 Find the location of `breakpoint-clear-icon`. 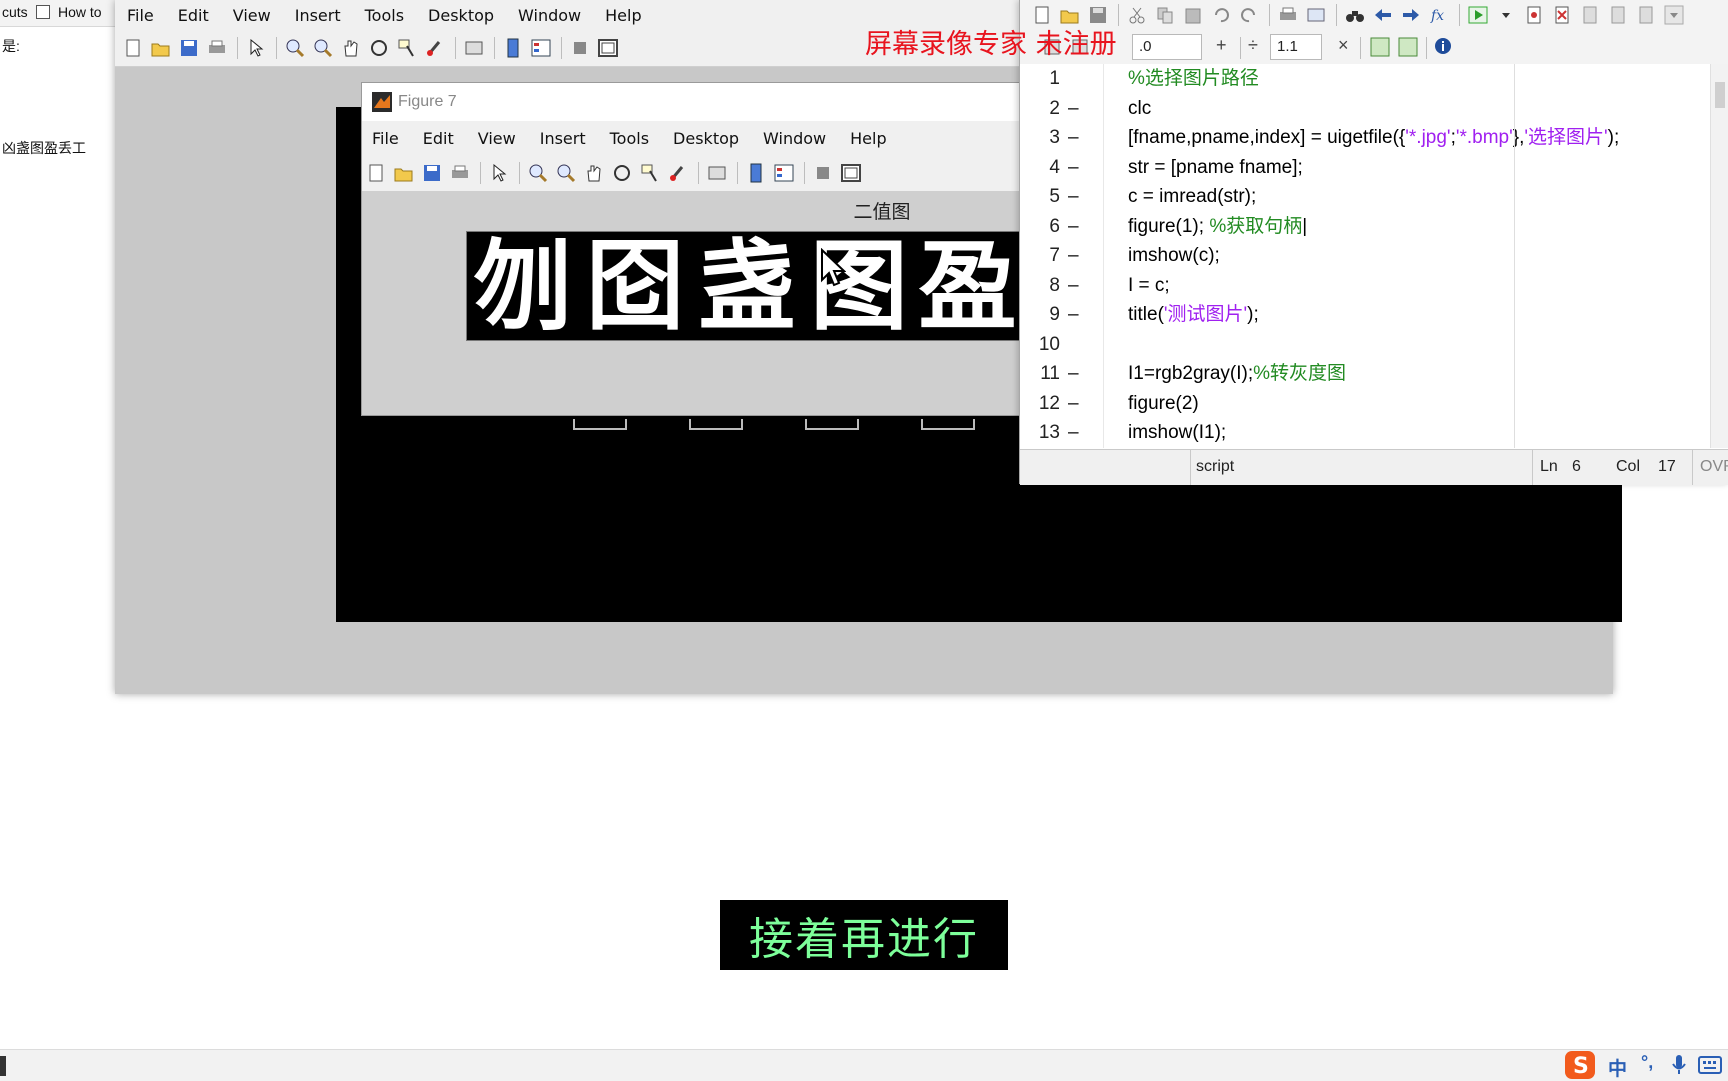

breakpoint-clear-icon is located at coordinates (1562, 15).